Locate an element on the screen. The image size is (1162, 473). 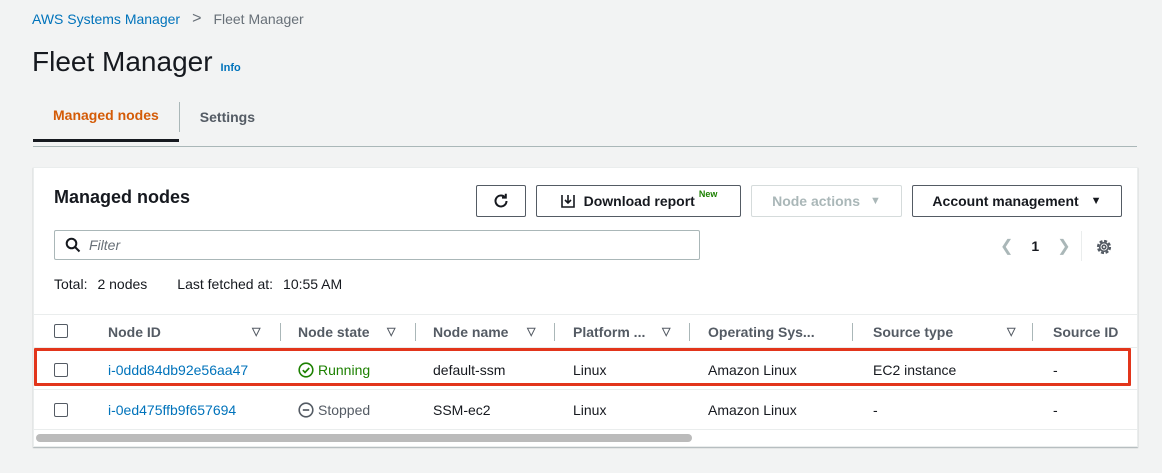
summary: Total: 2 nodes Last fetched at: 10:55 AM is located at coordinates (198, 284).